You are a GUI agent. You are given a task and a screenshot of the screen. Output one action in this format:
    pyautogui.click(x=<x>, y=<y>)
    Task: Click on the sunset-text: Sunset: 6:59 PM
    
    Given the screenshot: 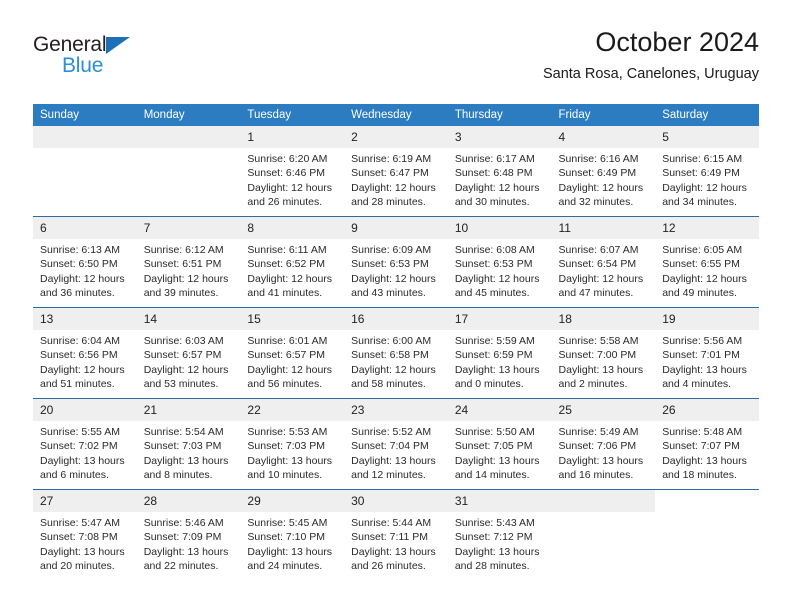 What is the action you would take?
    pyautogui.click(x=493, y=355)
    